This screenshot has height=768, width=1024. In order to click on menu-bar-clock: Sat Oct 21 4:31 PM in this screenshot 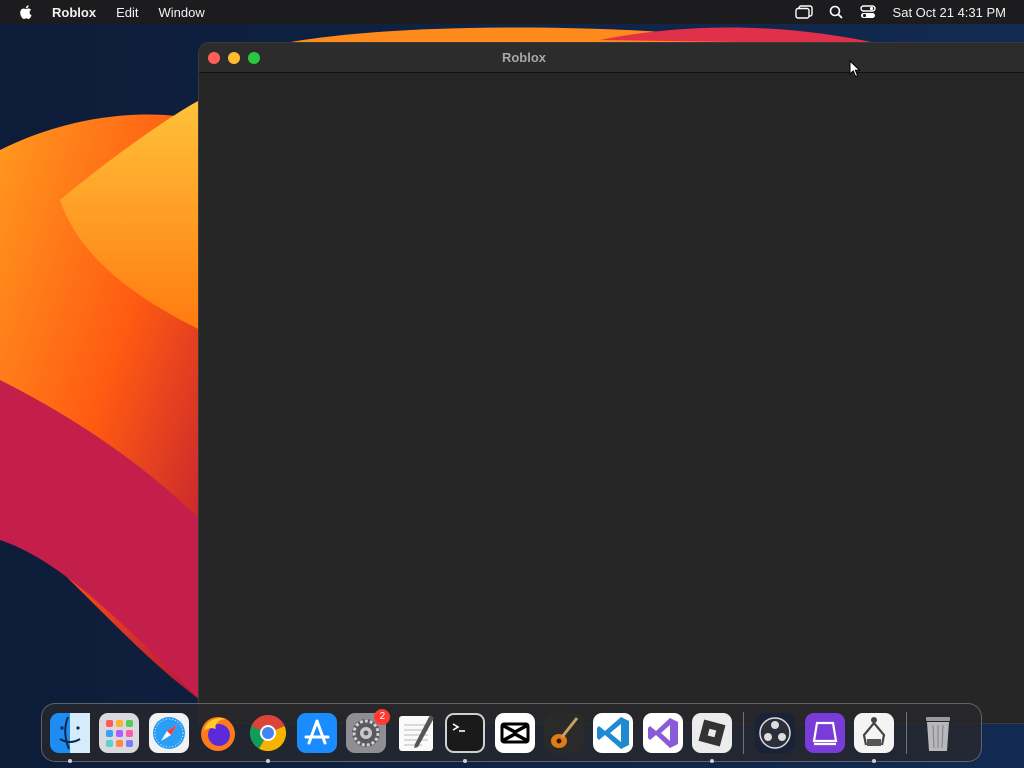, I will do `click(949, 12)`.